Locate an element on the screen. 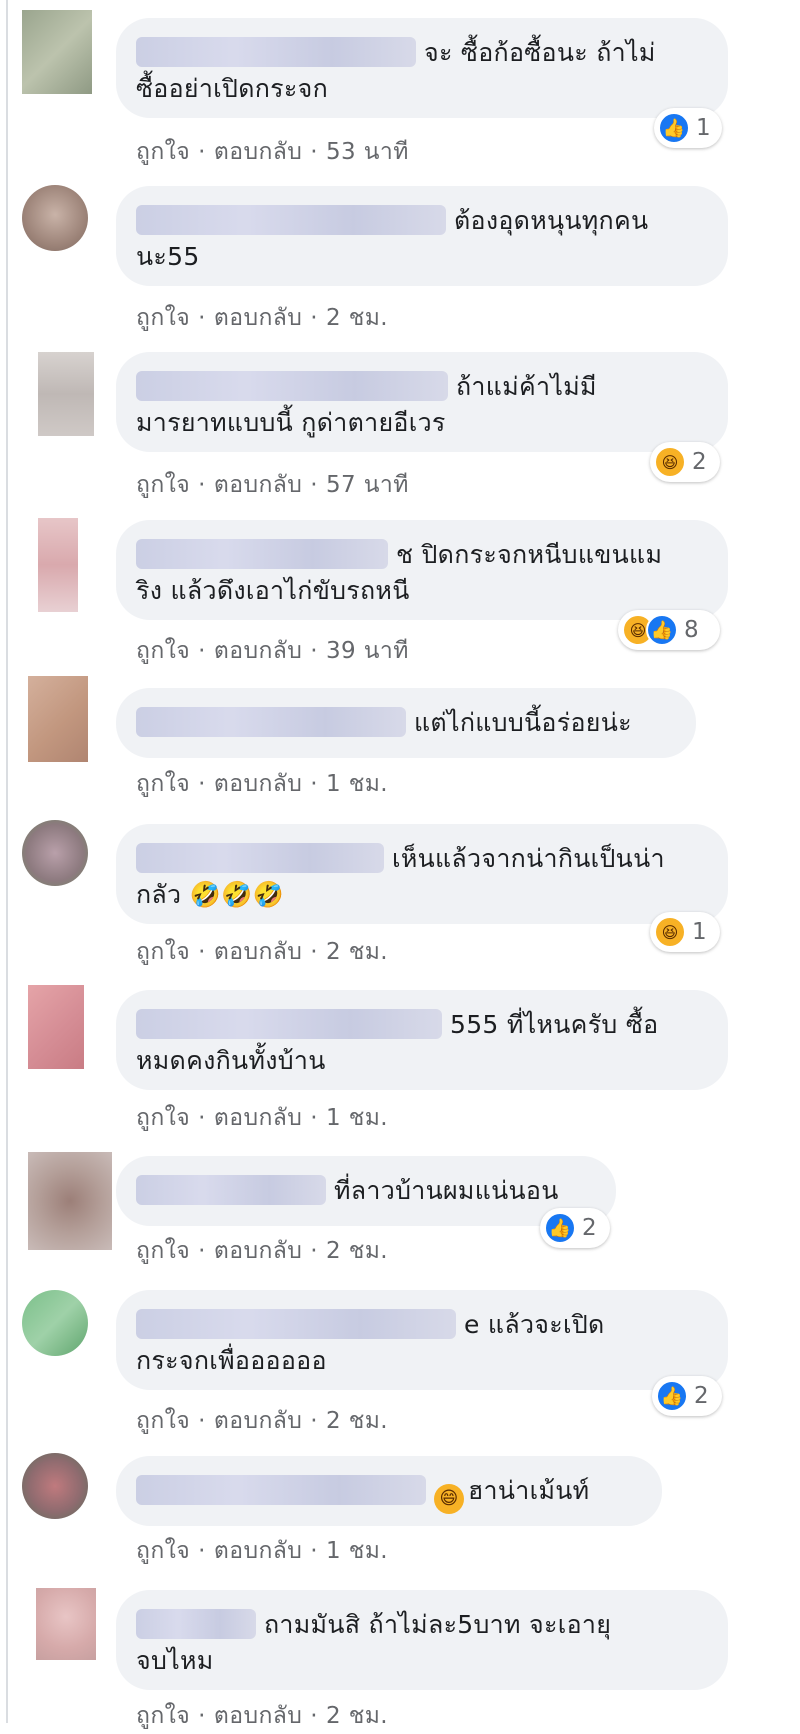  comment-bubble: เห็นแล้วจากน่ากินเป็นน่า กลัว 🤣🤣🤣 is located at coordinates (422, 874).